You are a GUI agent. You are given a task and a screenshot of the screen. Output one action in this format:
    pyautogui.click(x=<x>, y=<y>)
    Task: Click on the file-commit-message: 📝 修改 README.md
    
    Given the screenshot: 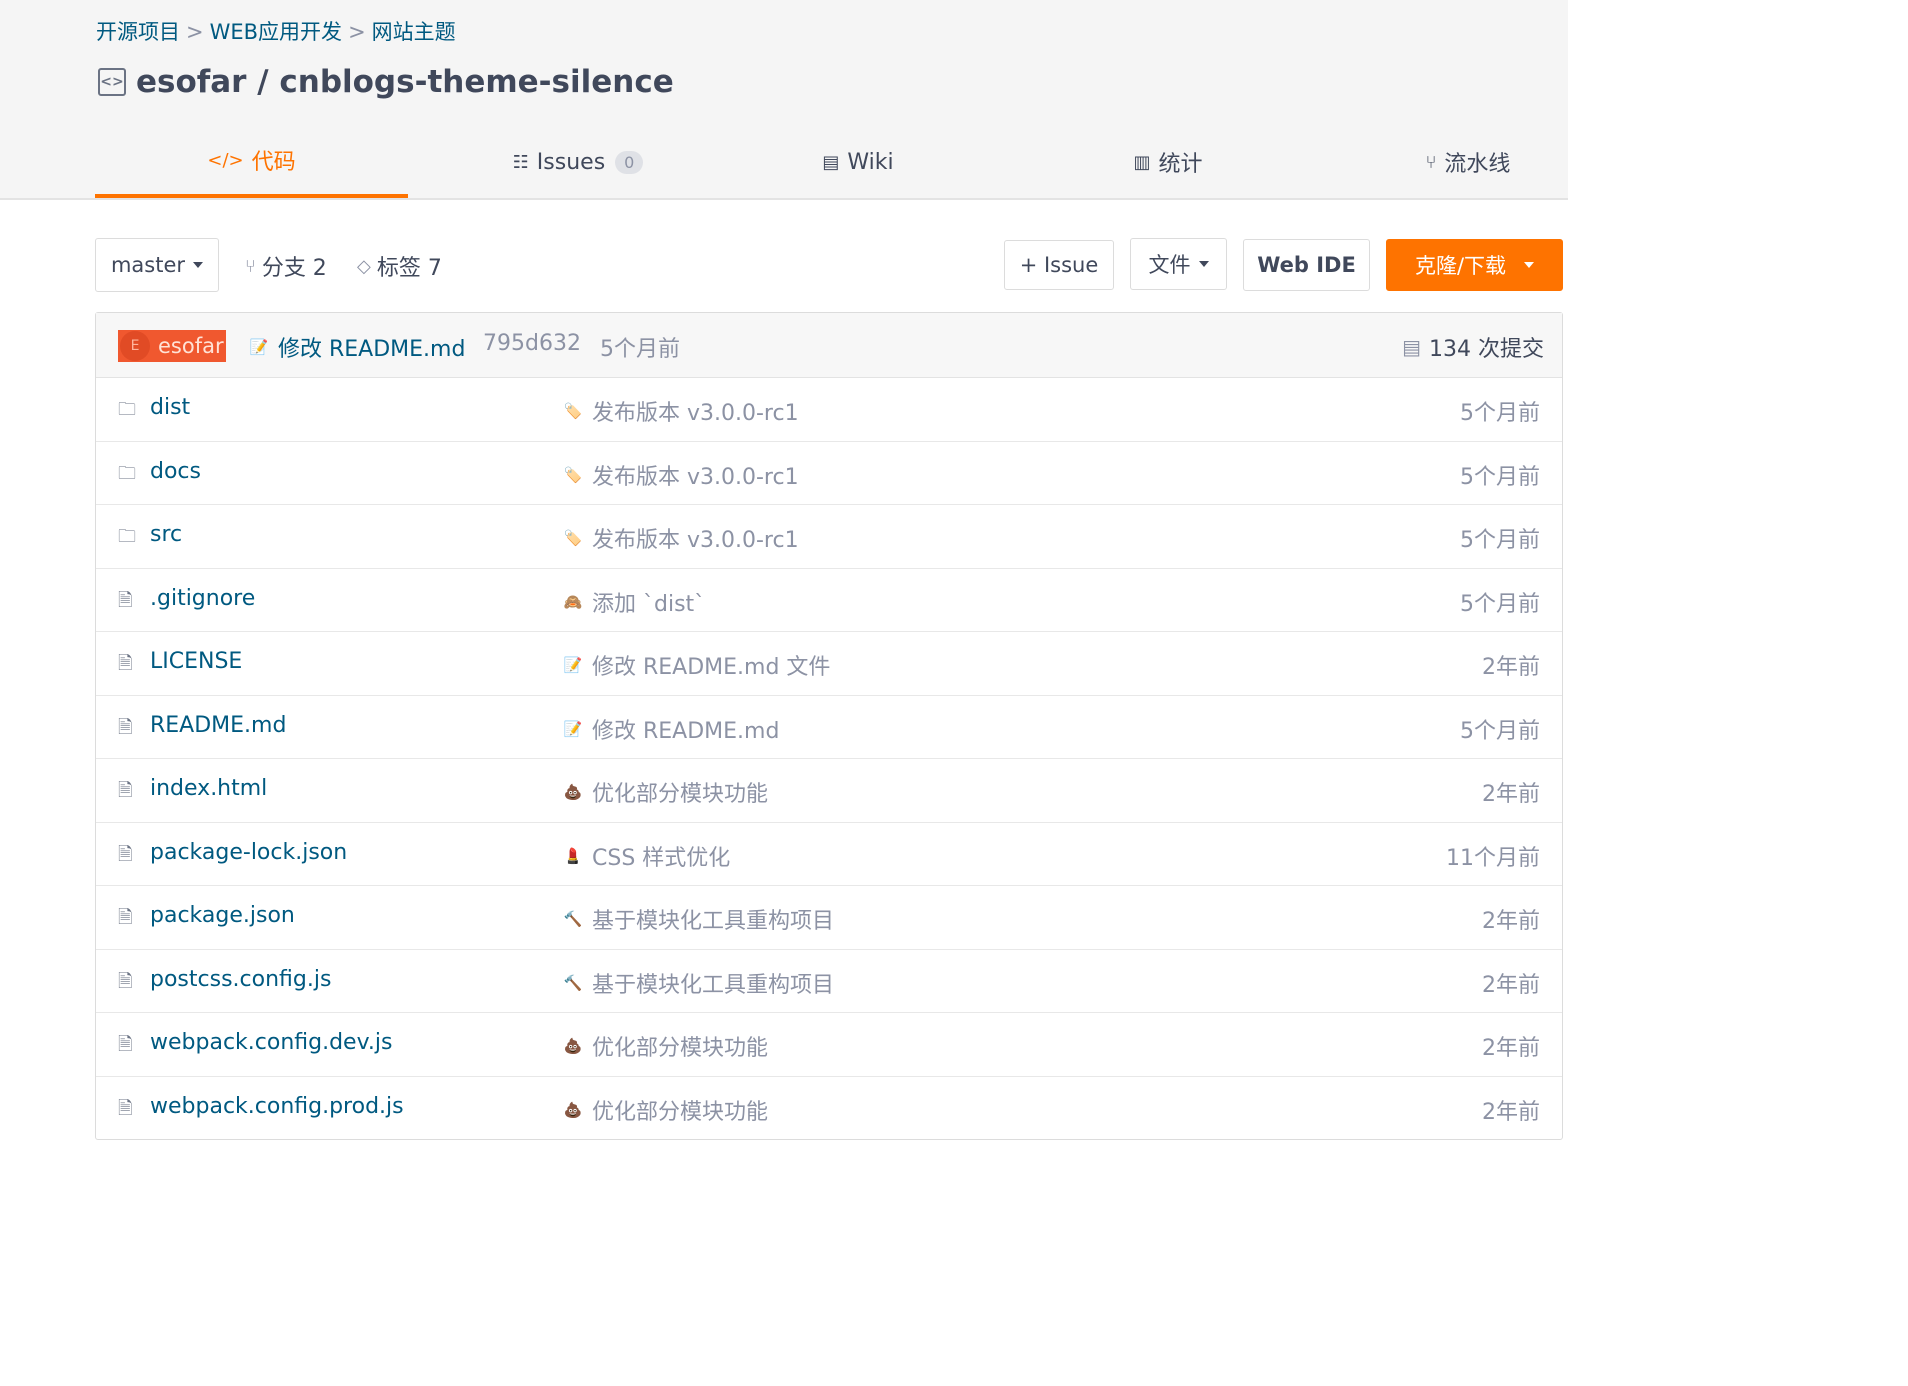 What is the action you would take?
    pyautogui.click(x=671, y=729)
    